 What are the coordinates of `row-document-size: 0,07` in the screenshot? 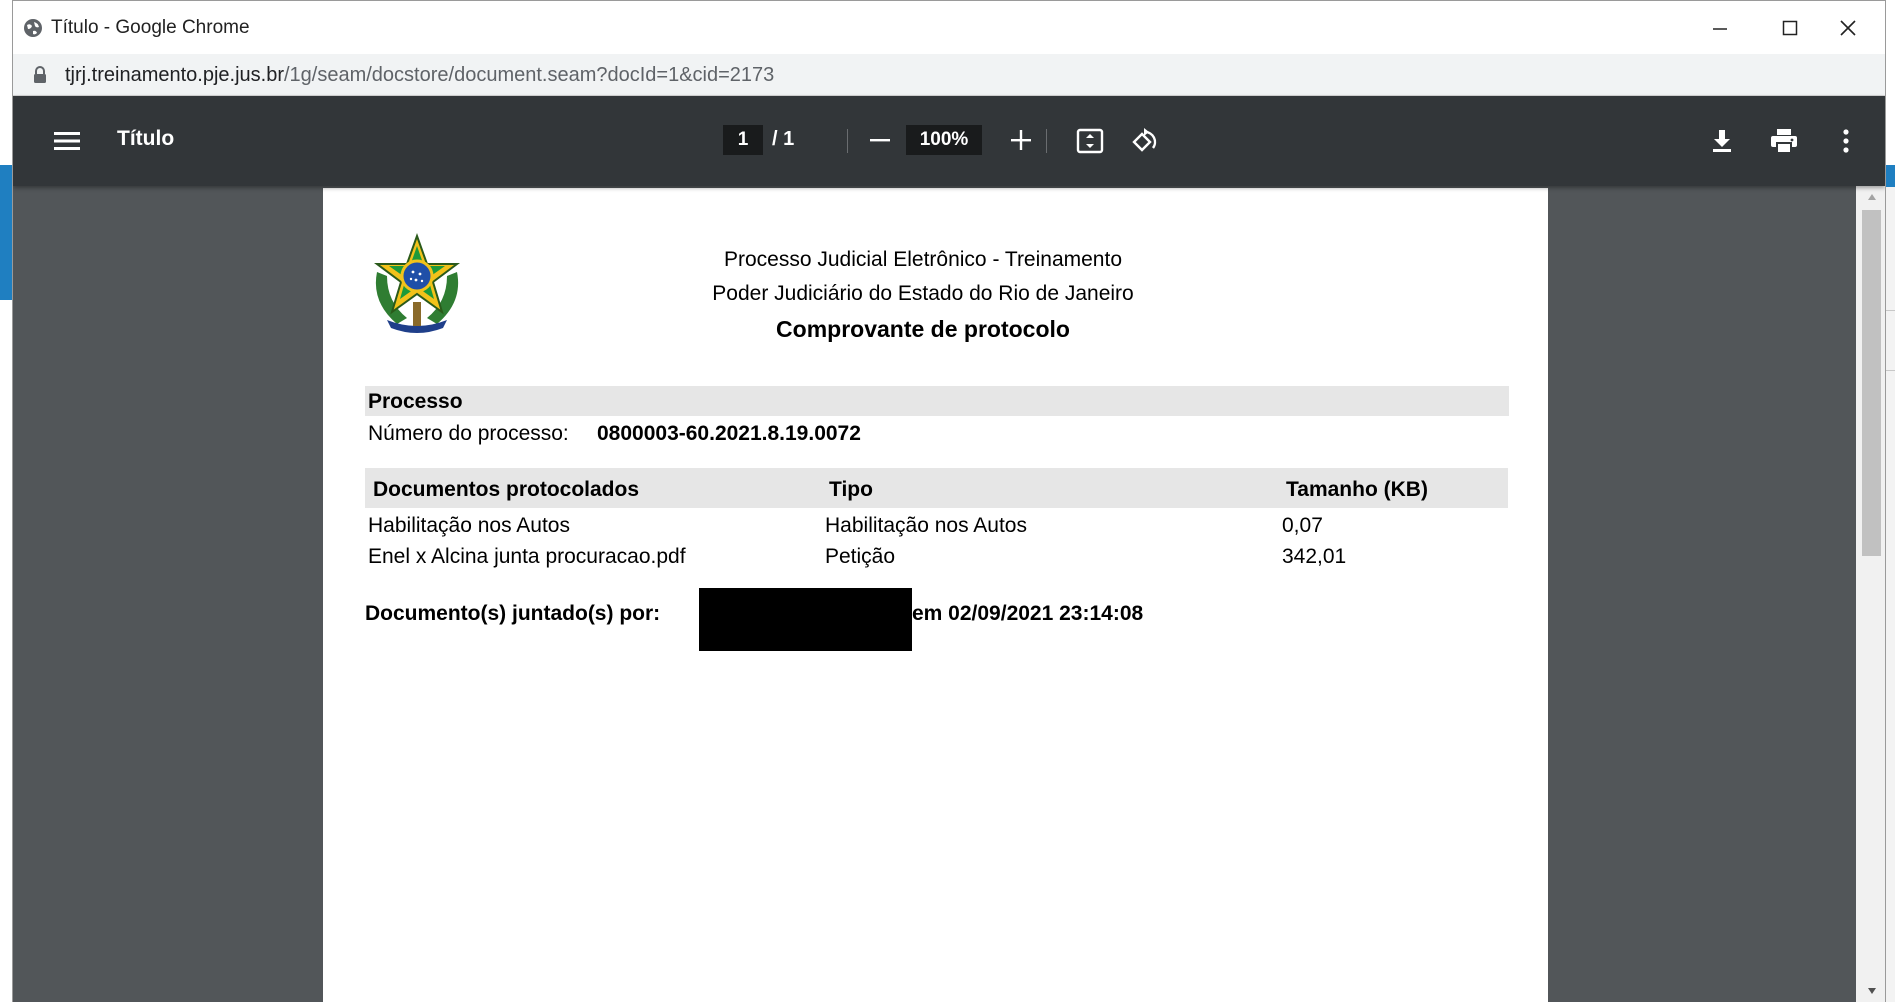 It's located at (1302, 525).